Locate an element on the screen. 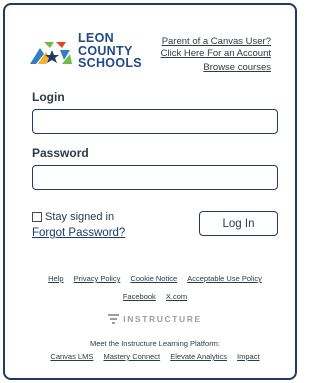 The height and width of the screenshot is (383, 320). facebook-link: Facebook is located at coordinates (139, 296).